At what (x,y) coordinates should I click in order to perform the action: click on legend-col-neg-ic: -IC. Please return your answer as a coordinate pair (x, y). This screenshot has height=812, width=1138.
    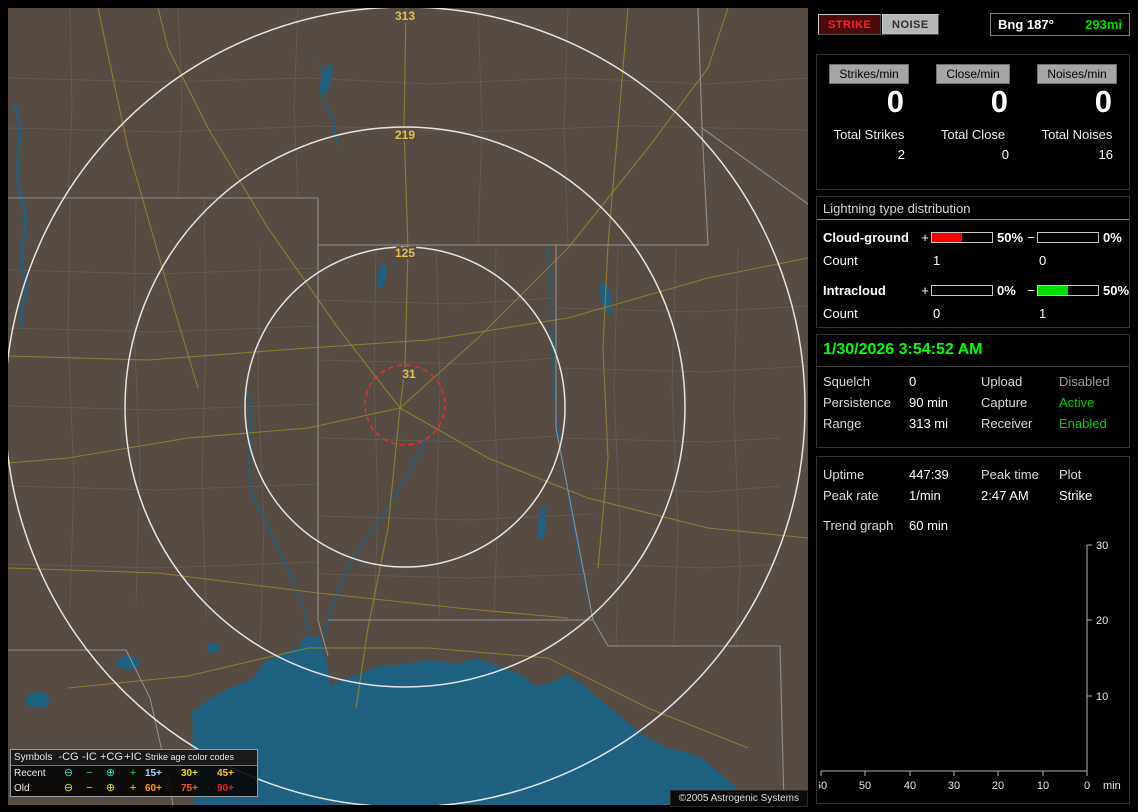
    Looking at the image, I should click on (89, 757).